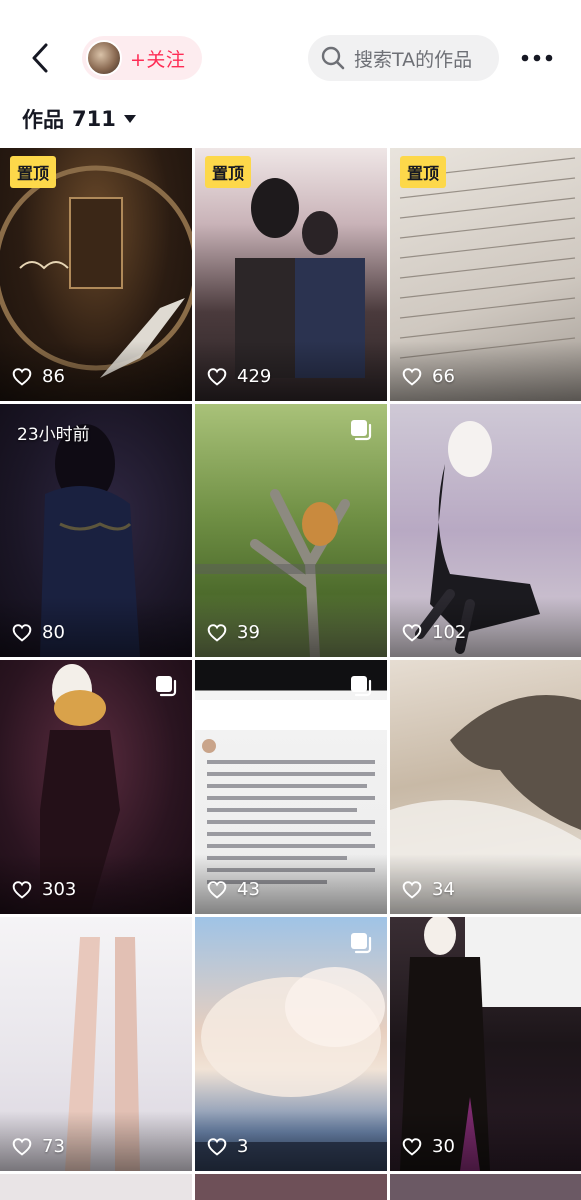 This screenshot has height=1200, width=581. What do you see at coordinates (449, 632) in the screenshot?
I see `like-count: 102` at bounding box center [449, 632].